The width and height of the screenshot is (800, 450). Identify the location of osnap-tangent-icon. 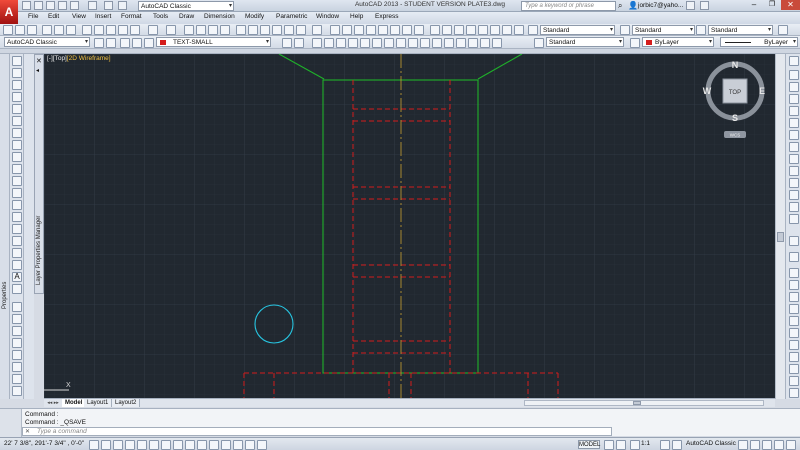
(794, 159).